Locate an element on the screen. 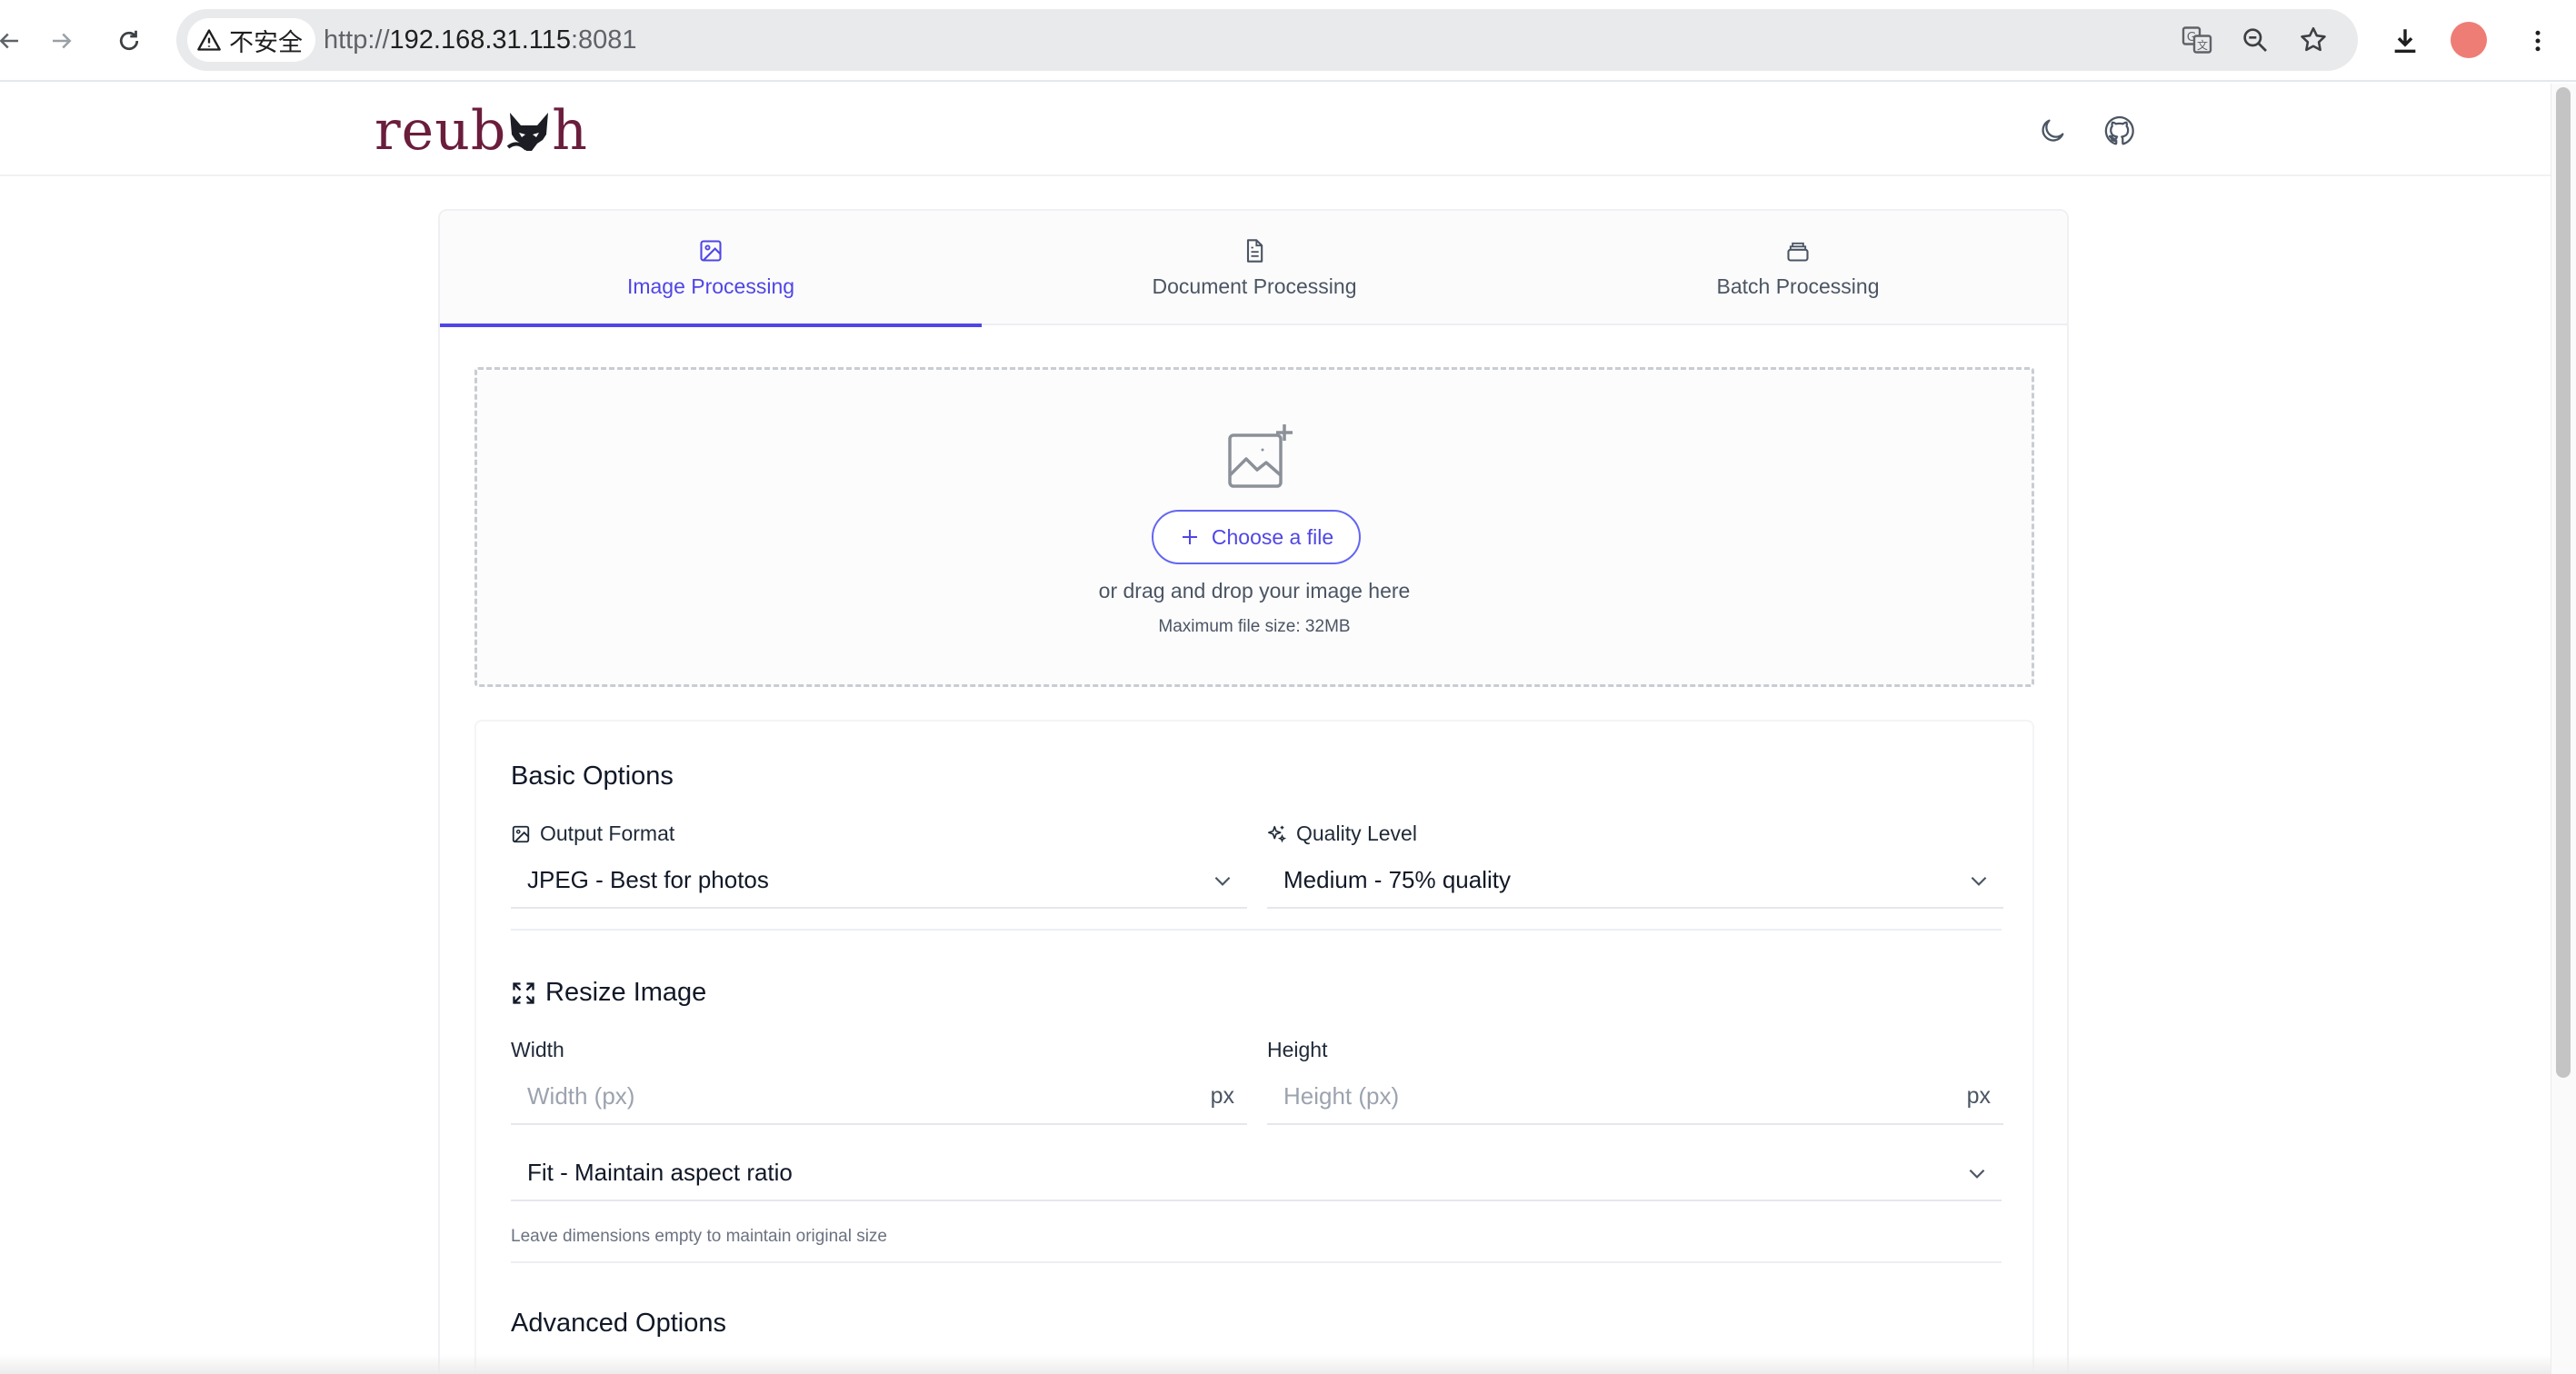 Image resolution: width=2576 pixels, height=1374 pixels. tab-document-processing: Document Processing is located at coordinates (1254, 268).